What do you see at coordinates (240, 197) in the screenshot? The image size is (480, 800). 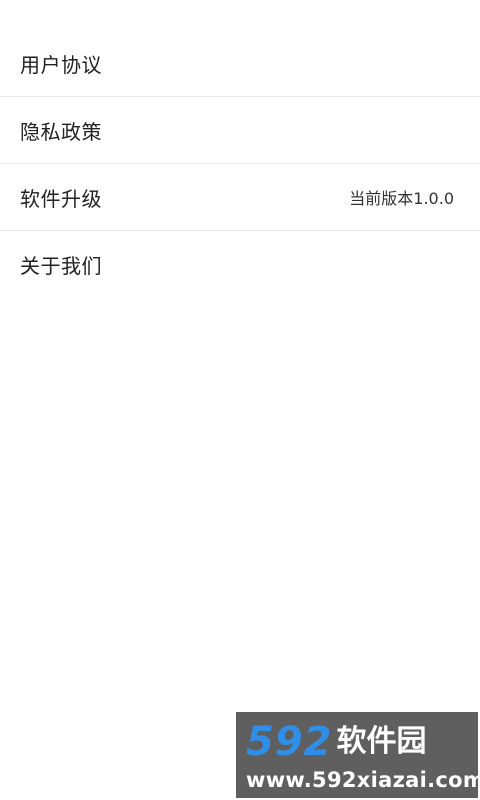 I see `settings-item-software-upgrade: 软件升级 当前版本1.0.0` at bounding box center [240, 197].